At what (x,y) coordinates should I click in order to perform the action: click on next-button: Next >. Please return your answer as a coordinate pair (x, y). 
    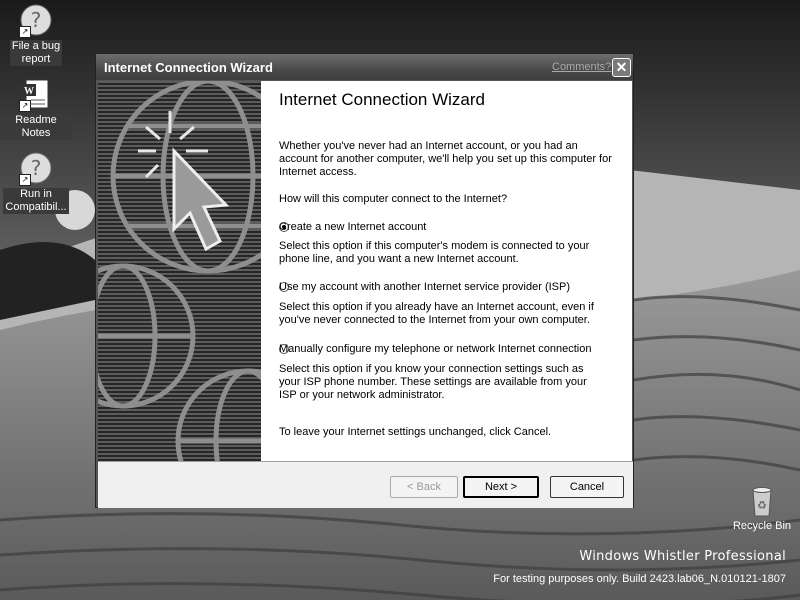
    Looking at the image, I should click on (501, 487).